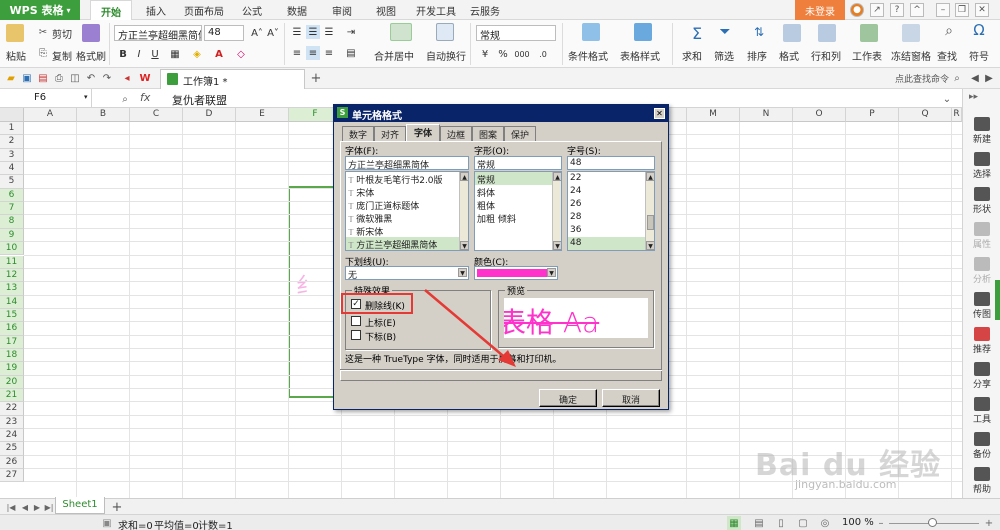  What do you see at coordinates (466, 325) in the screenshot?
I see `annotation-arrow-line` at bounding box center [466, 325].